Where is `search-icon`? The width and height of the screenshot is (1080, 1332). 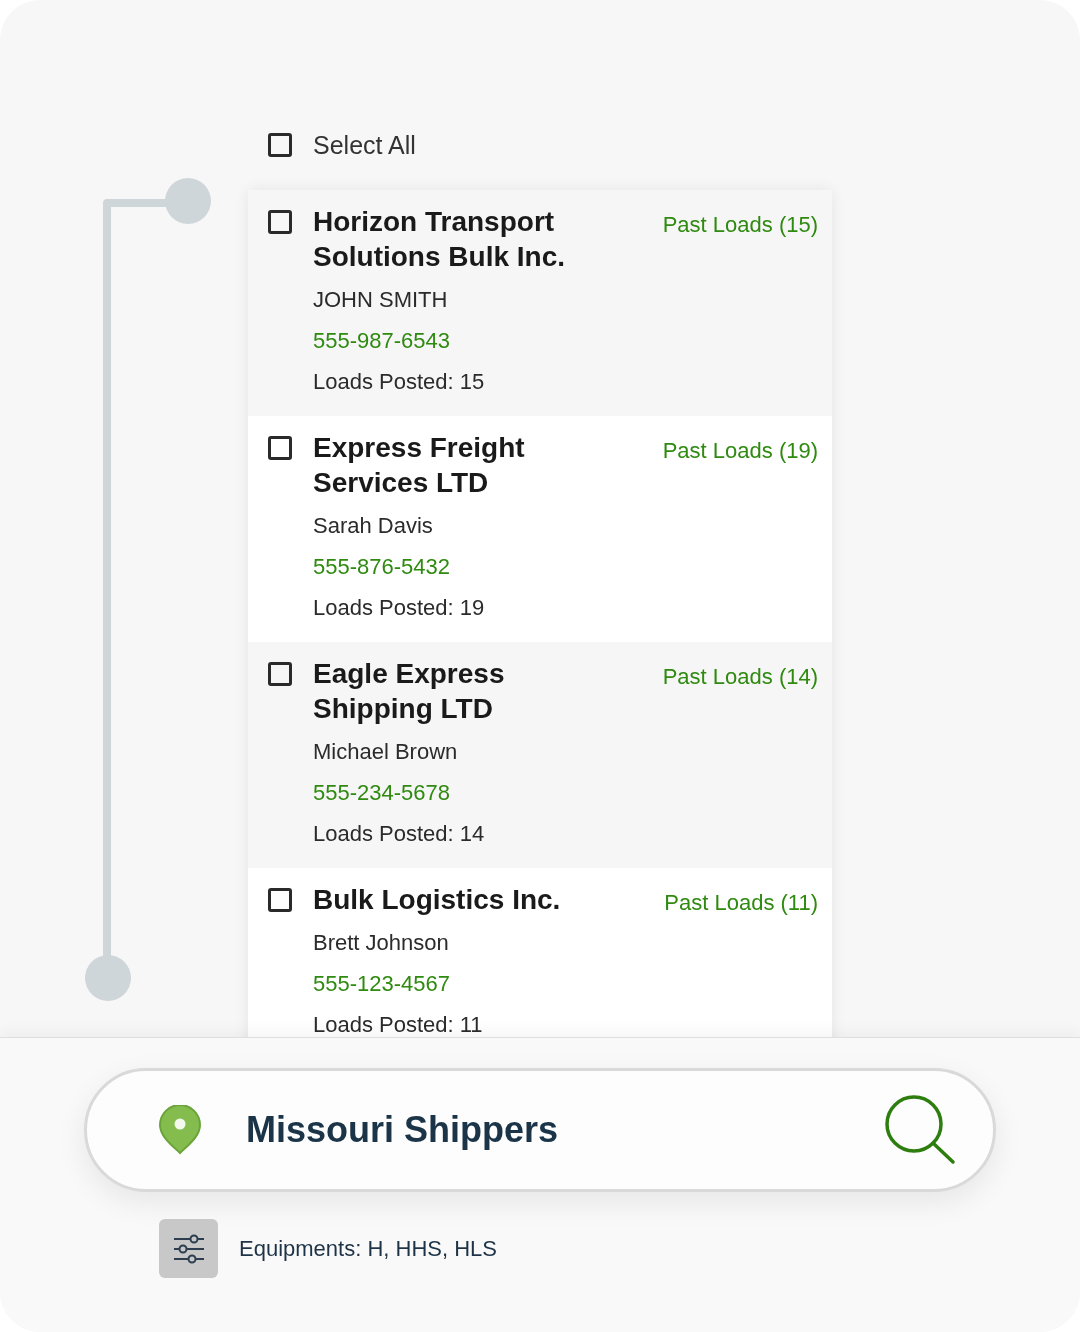 search-icon is located at coordinates (920, 1130).